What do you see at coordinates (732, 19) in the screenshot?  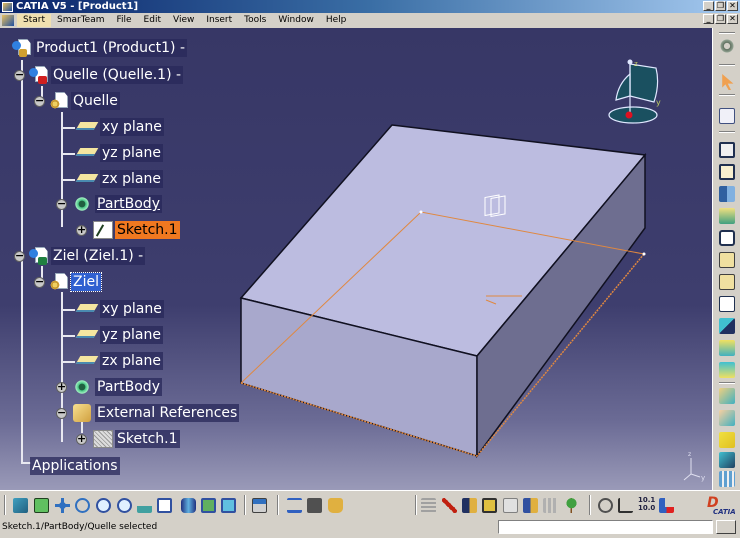 I see `doc-close-button: ✕` at bounding box center [732, 19].